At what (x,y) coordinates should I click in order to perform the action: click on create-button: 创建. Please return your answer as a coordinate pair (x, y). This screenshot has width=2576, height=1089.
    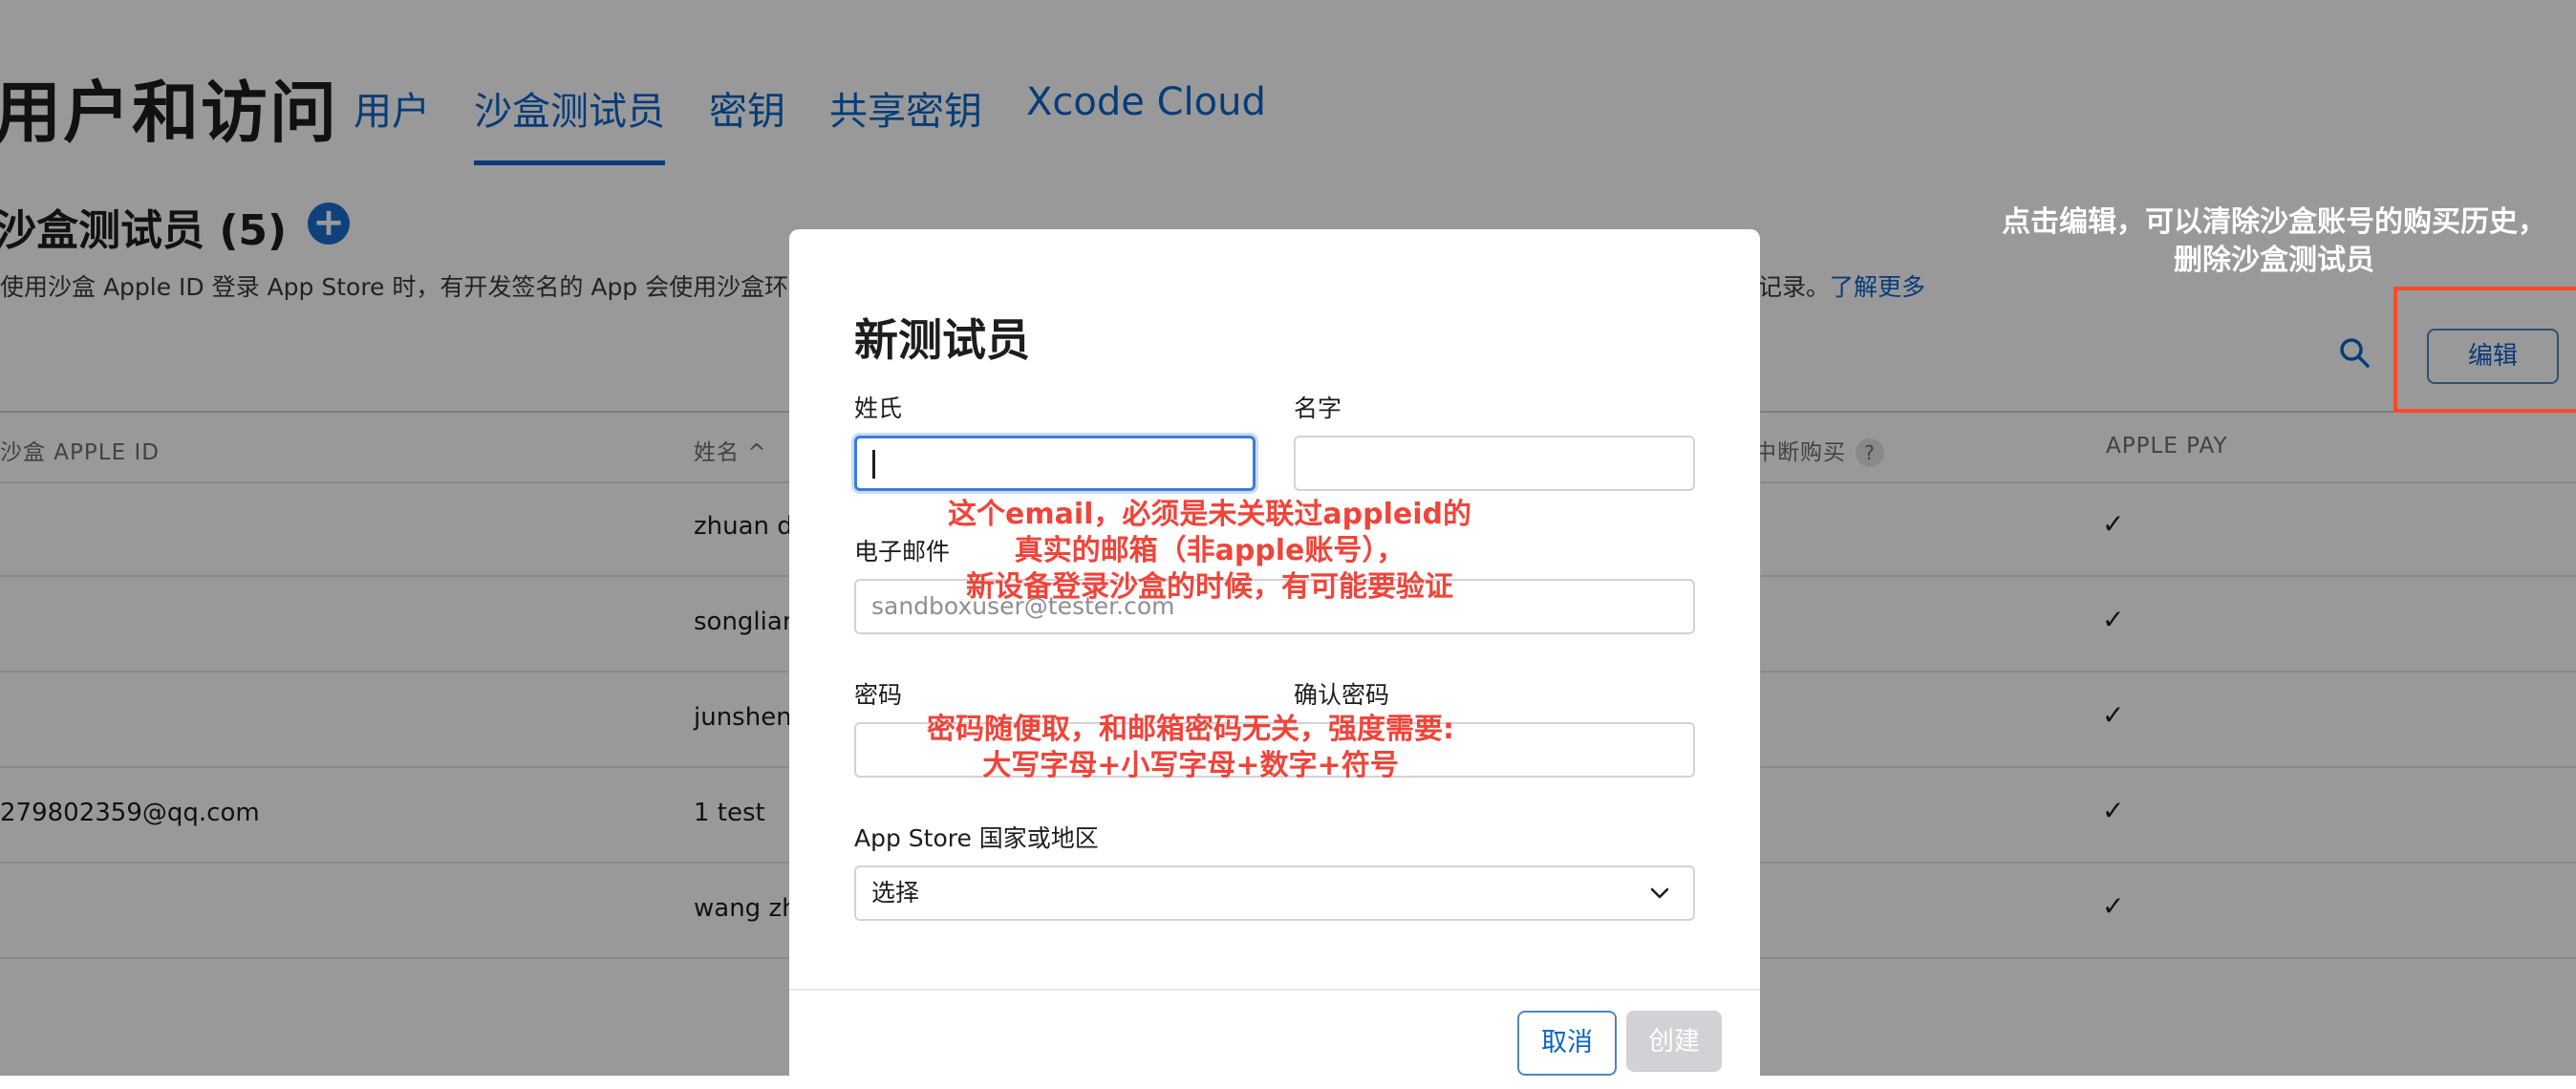
    Looking at the image, I should click on (1674, 1041).